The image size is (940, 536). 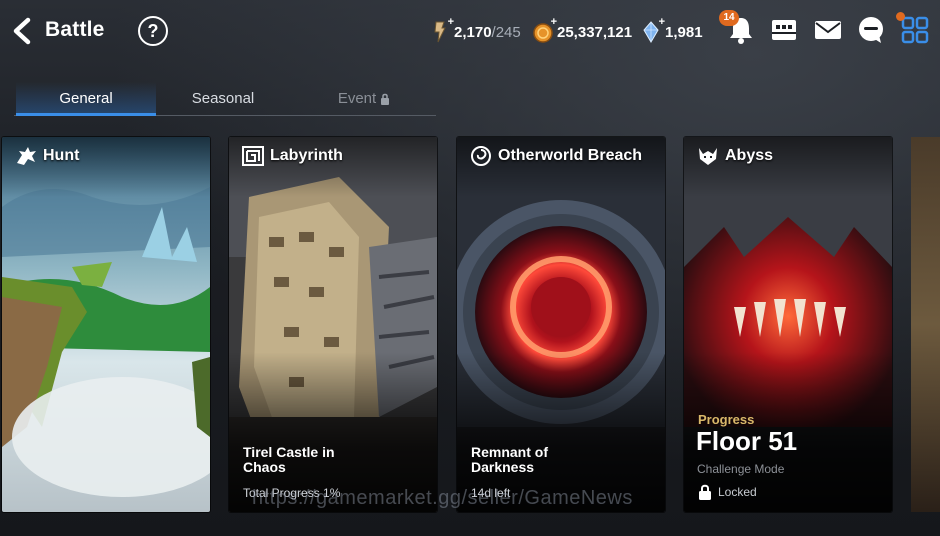 I want to click on stamina-key-icon: +, so click(x=442, y=30).